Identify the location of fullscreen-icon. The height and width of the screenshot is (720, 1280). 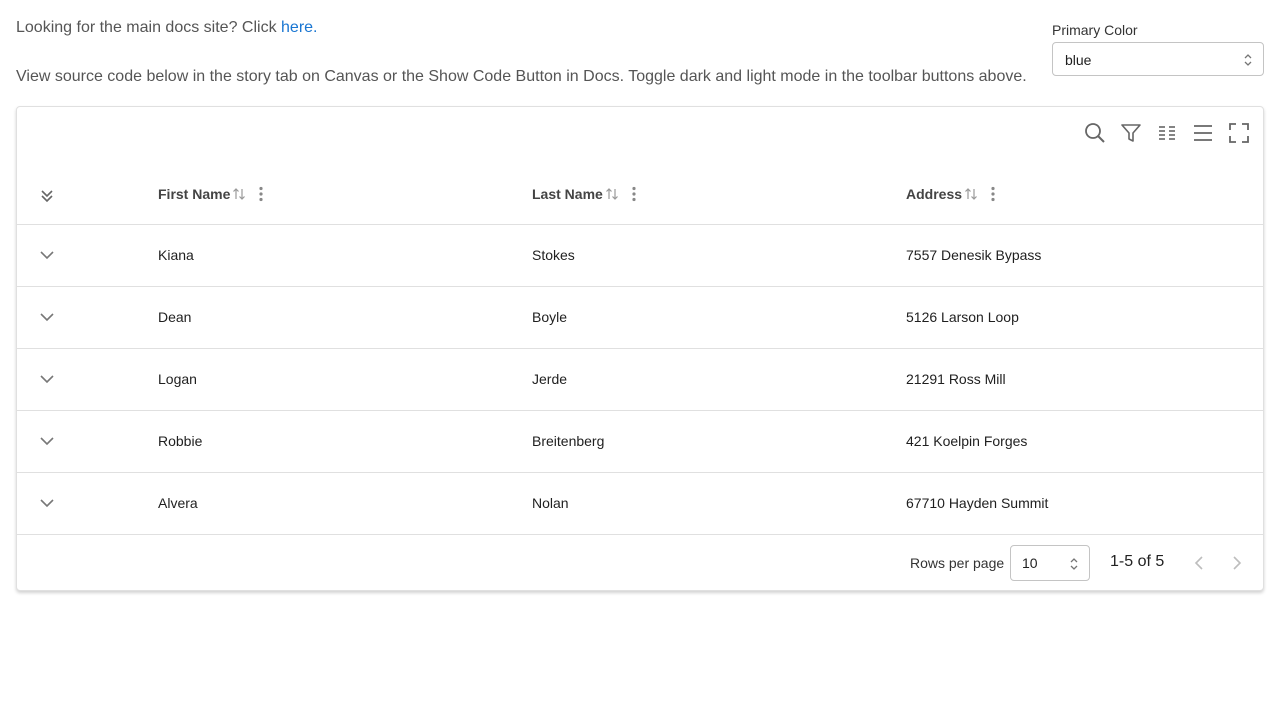
(1239, 133).